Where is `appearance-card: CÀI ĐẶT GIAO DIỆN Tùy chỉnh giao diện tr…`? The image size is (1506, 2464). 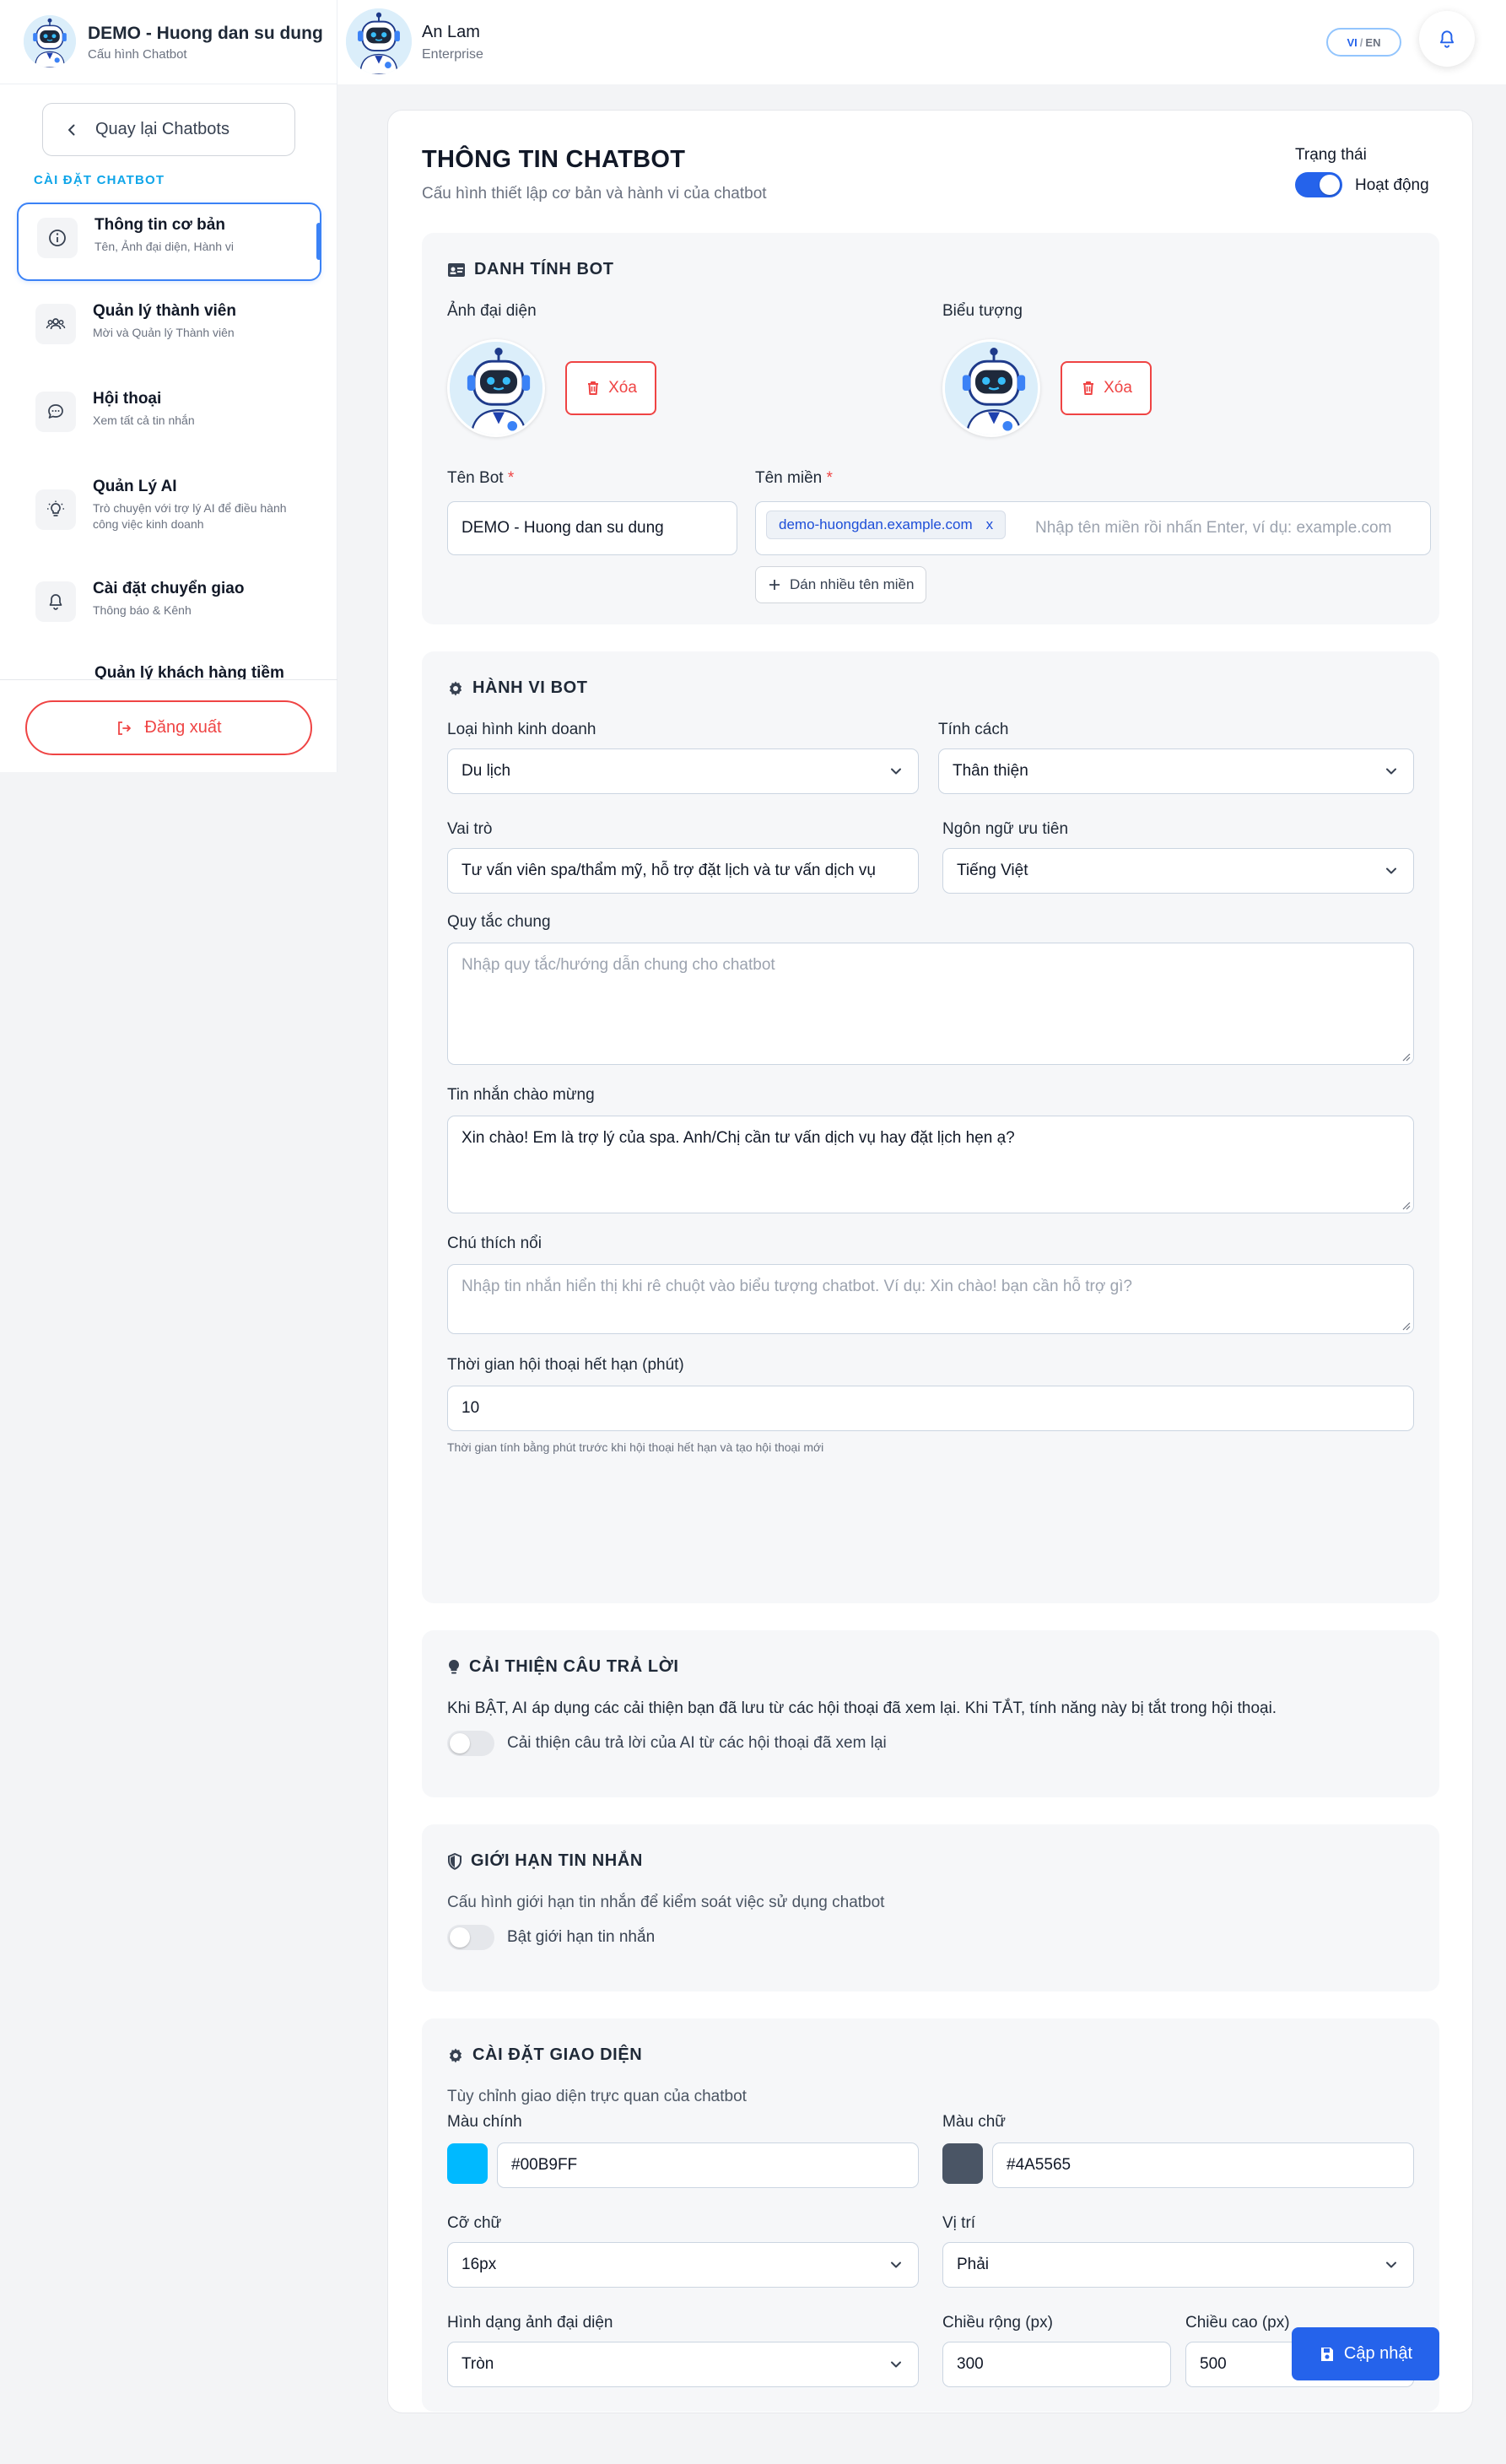 appearance-card: CÀI ĐẶT GIAO DIỆN Tùy chỉnh giao diện tr… is located at coordinates (931, 2215).